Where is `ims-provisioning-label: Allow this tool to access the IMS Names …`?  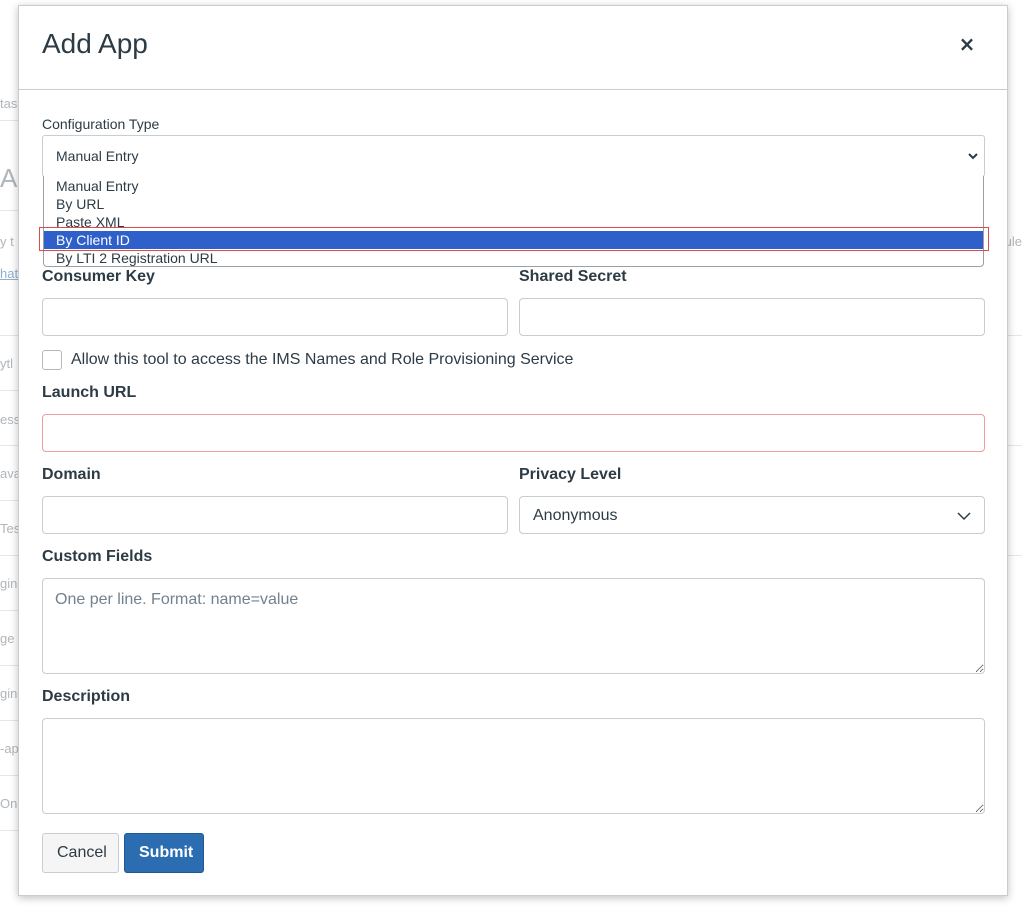
ims-provisioning-label: Allow this tool to access the IMS Names … is located at coordinates (322, 360).